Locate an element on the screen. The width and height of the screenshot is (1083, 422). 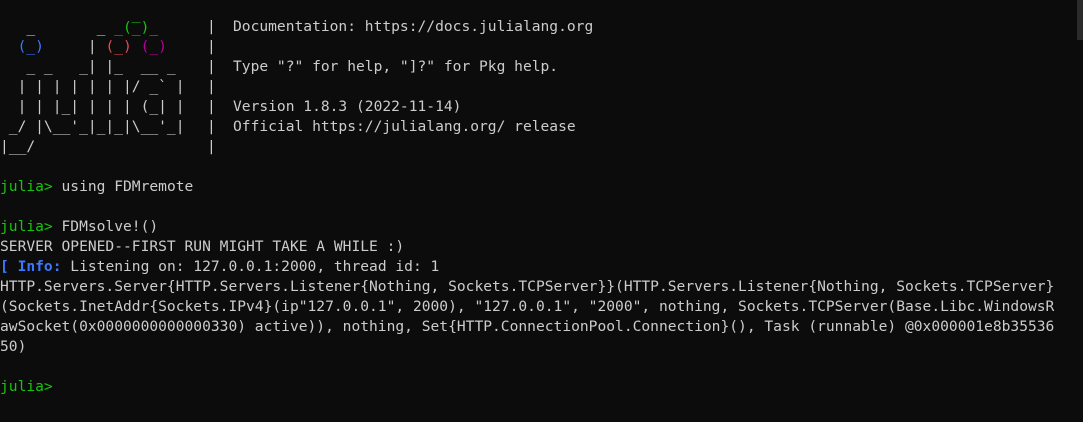
banner-logo-row-5: | | |_| | | | (_| | is located at coordinates (101, 106).